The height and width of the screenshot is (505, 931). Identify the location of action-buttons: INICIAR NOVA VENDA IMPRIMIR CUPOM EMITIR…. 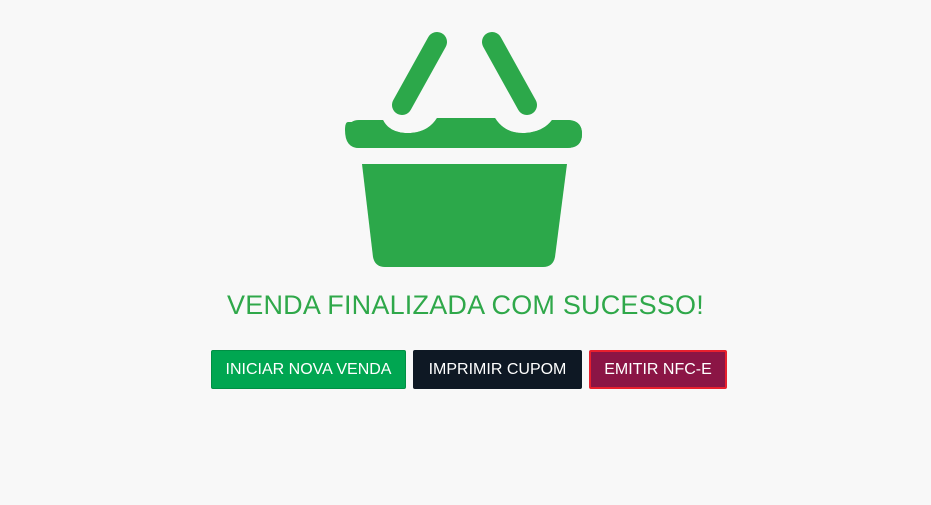
(465, 369).